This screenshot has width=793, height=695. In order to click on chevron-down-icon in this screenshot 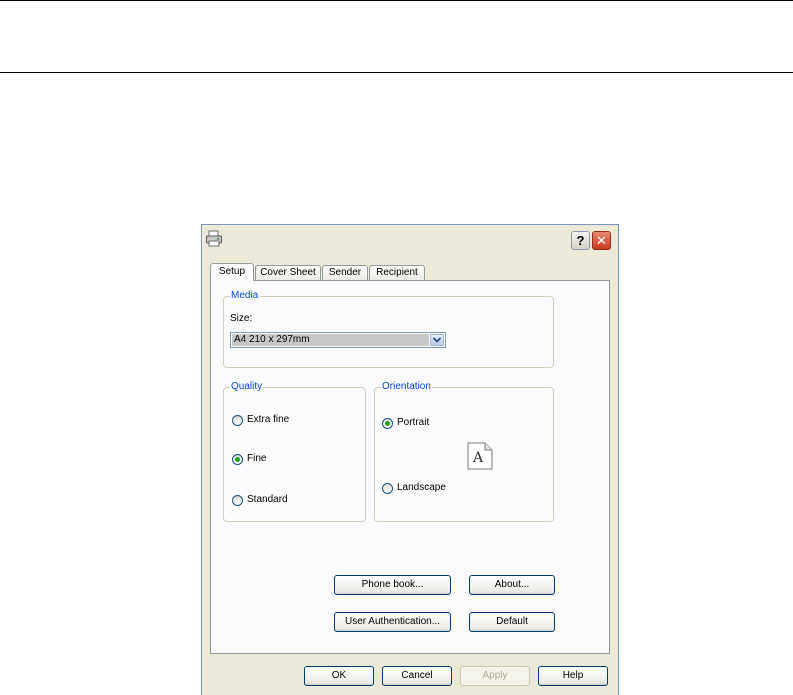, I will do `click(437, 340)`.